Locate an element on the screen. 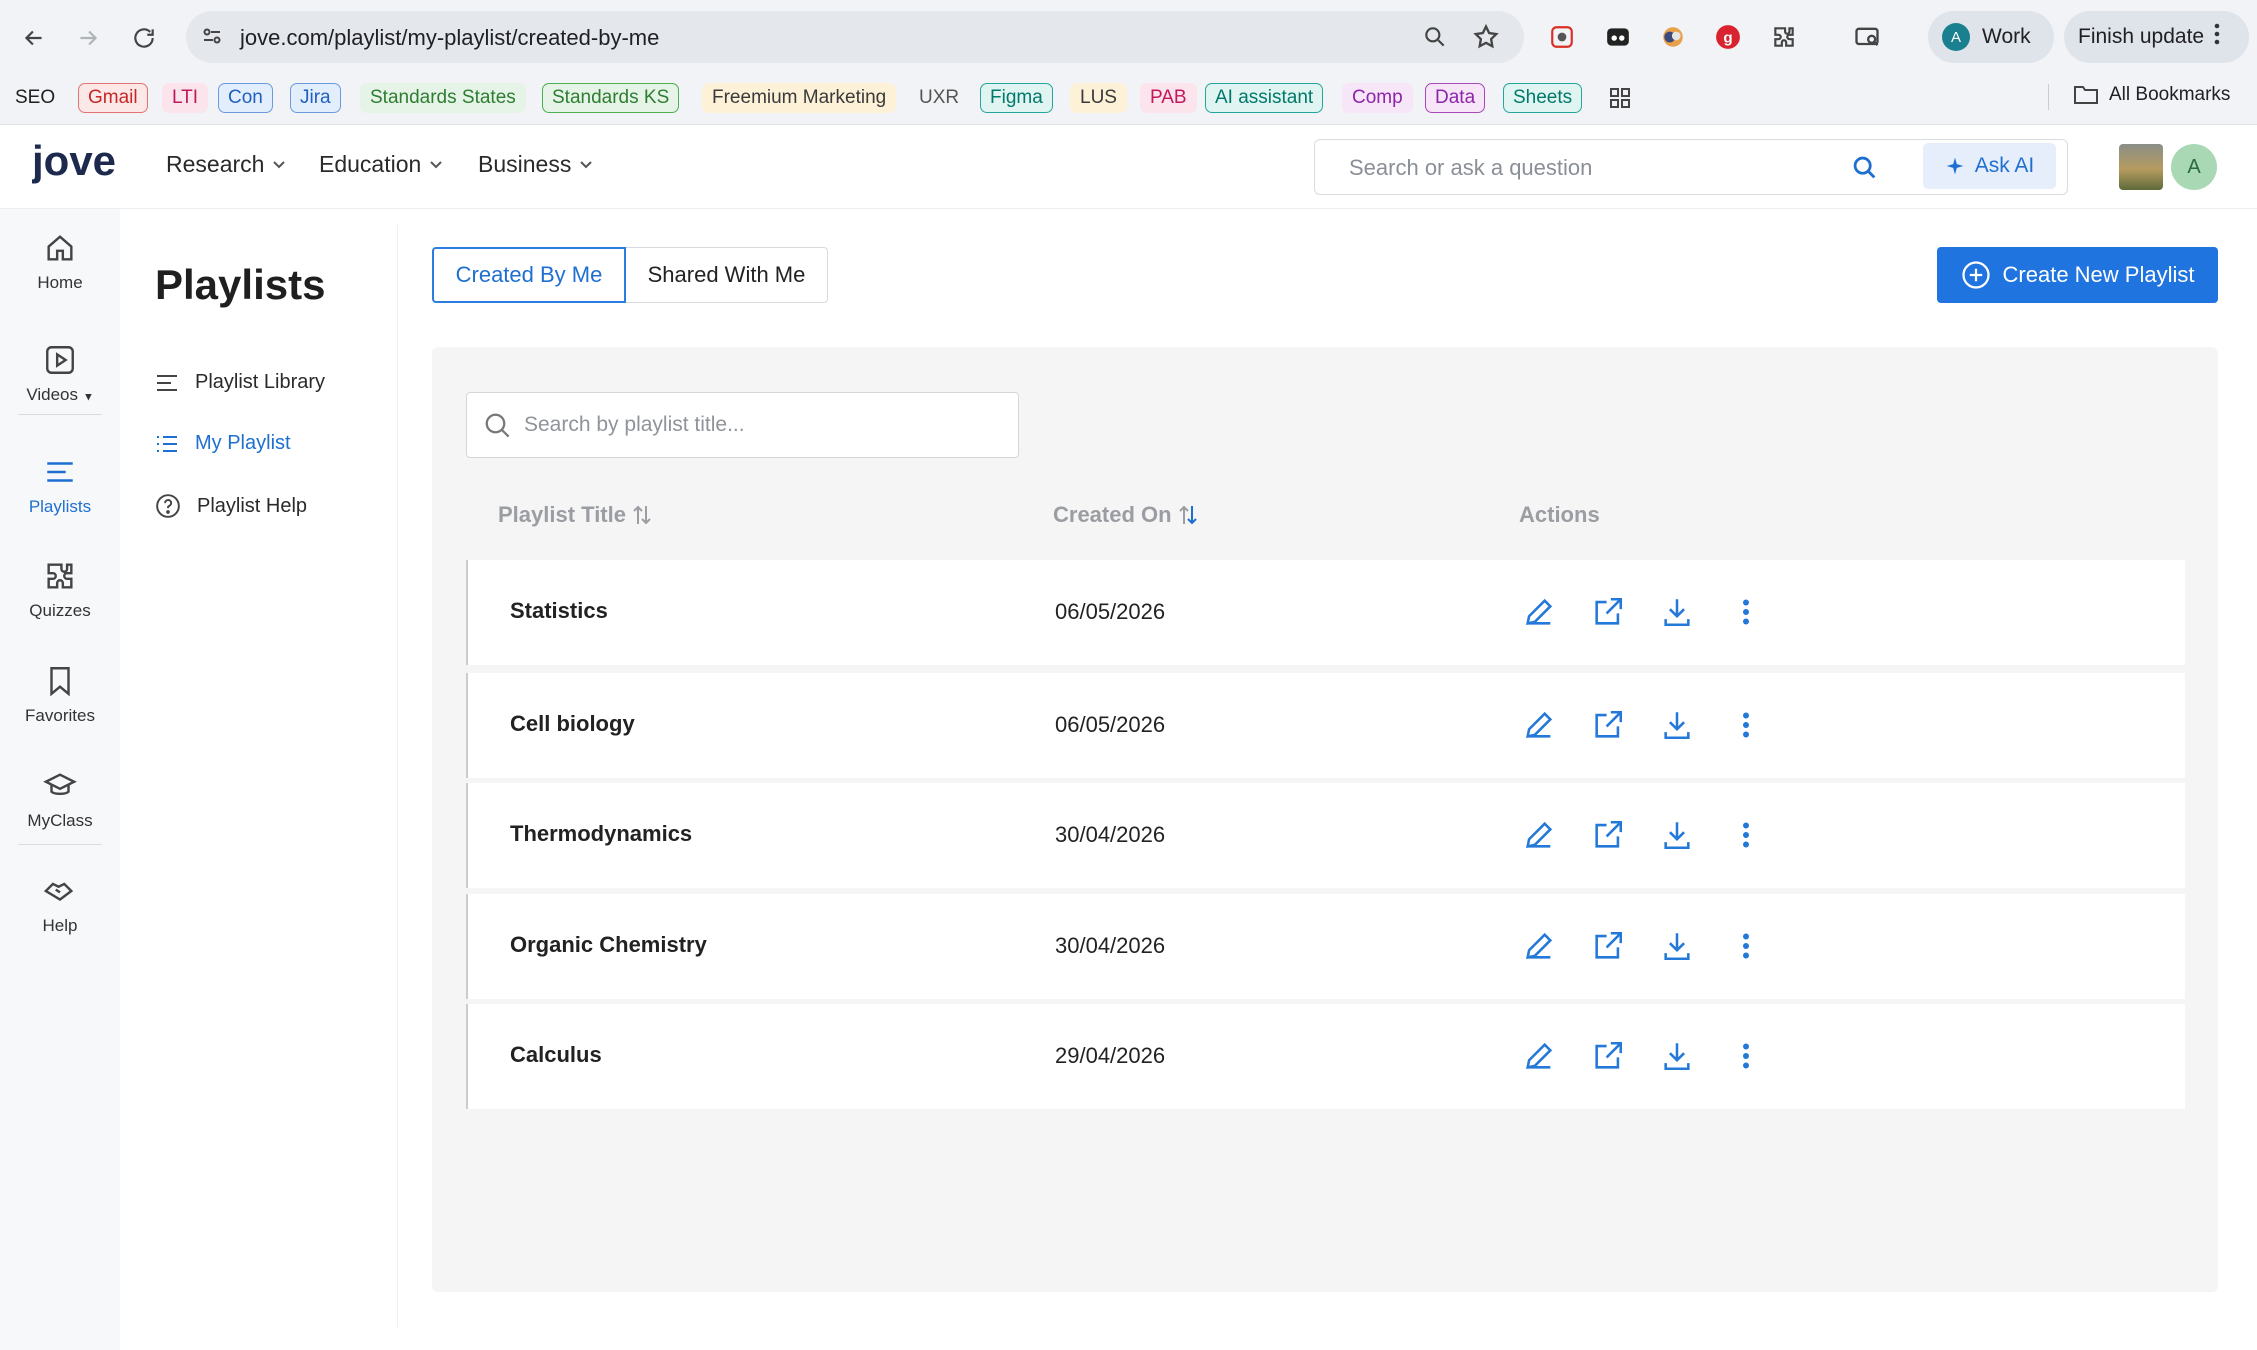  table-row: Calculus 29/04/2026 is located at coordinates (1325, 1056).